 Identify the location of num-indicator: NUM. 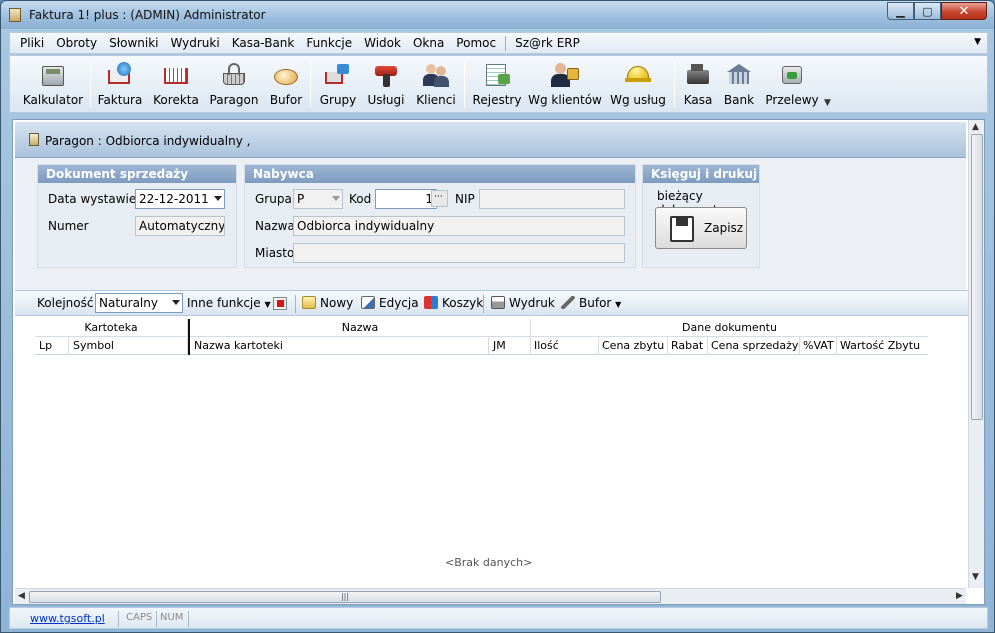
(172, 617).